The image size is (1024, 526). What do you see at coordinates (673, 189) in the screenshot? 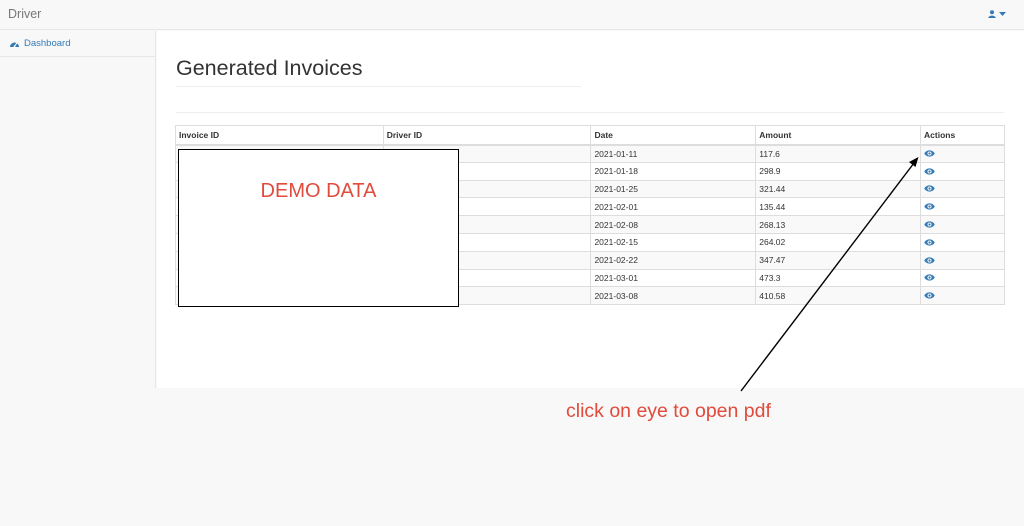
I see `date-cell: 2021-01-25` at bounding box center [673, 189].